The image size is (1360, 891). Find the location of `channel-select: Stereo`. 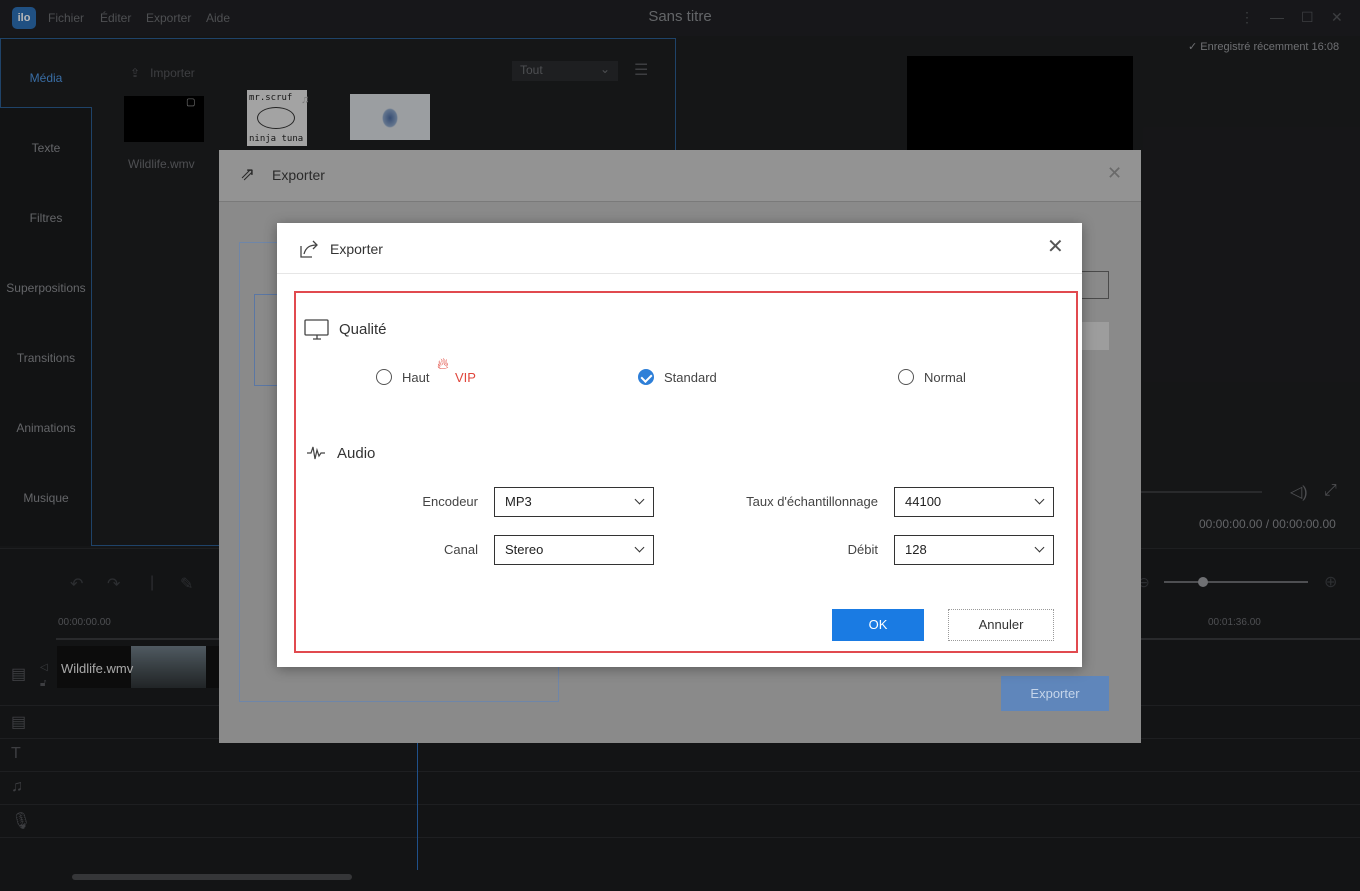

channel-select: Stereo is located at coordinates (574, 550).